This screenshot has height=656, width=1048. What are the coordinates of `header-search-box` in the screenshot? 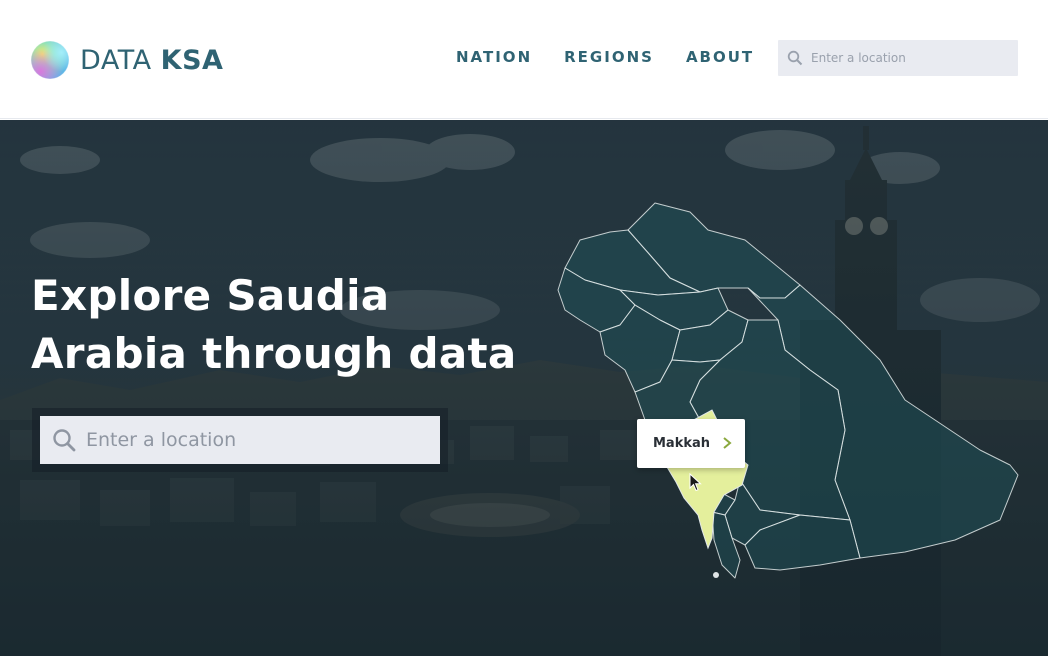 It's located at (898, 58).